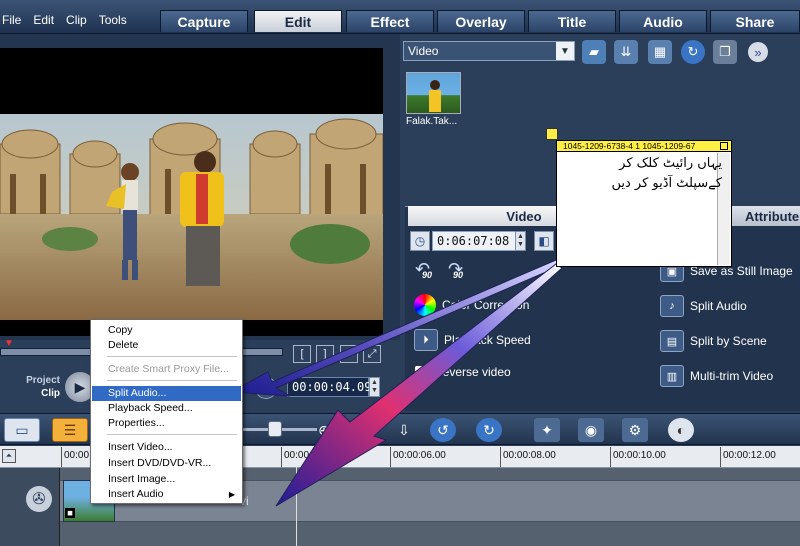  Describe the element at coordinates (667, 183) in the screenshot. I see `note-line: کےسپلٹ آڈیو کر دیں` at that location.